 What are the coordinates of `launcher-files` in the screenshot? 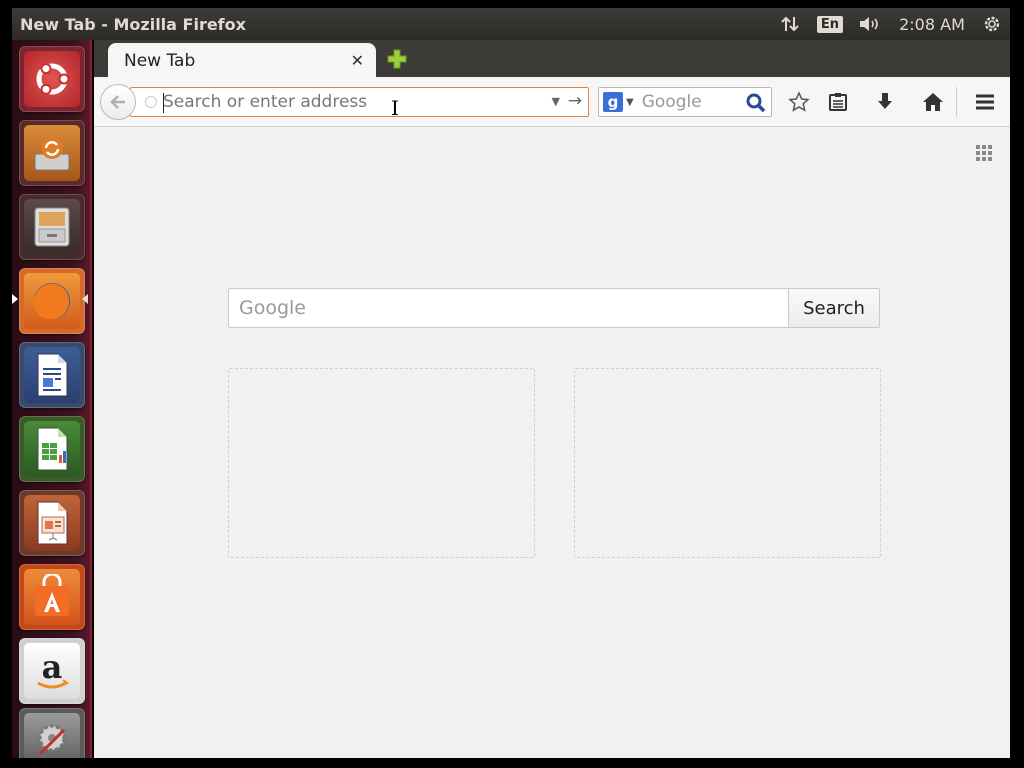 It's located at (52, 227).